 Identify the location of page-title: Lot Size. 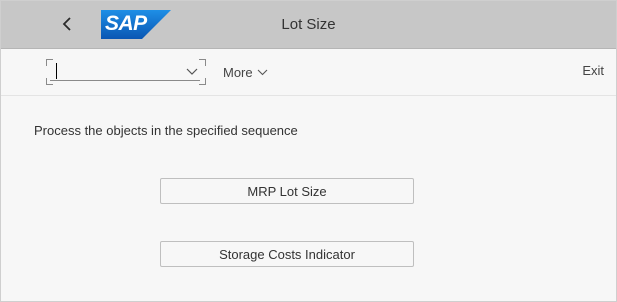
(308, 24).